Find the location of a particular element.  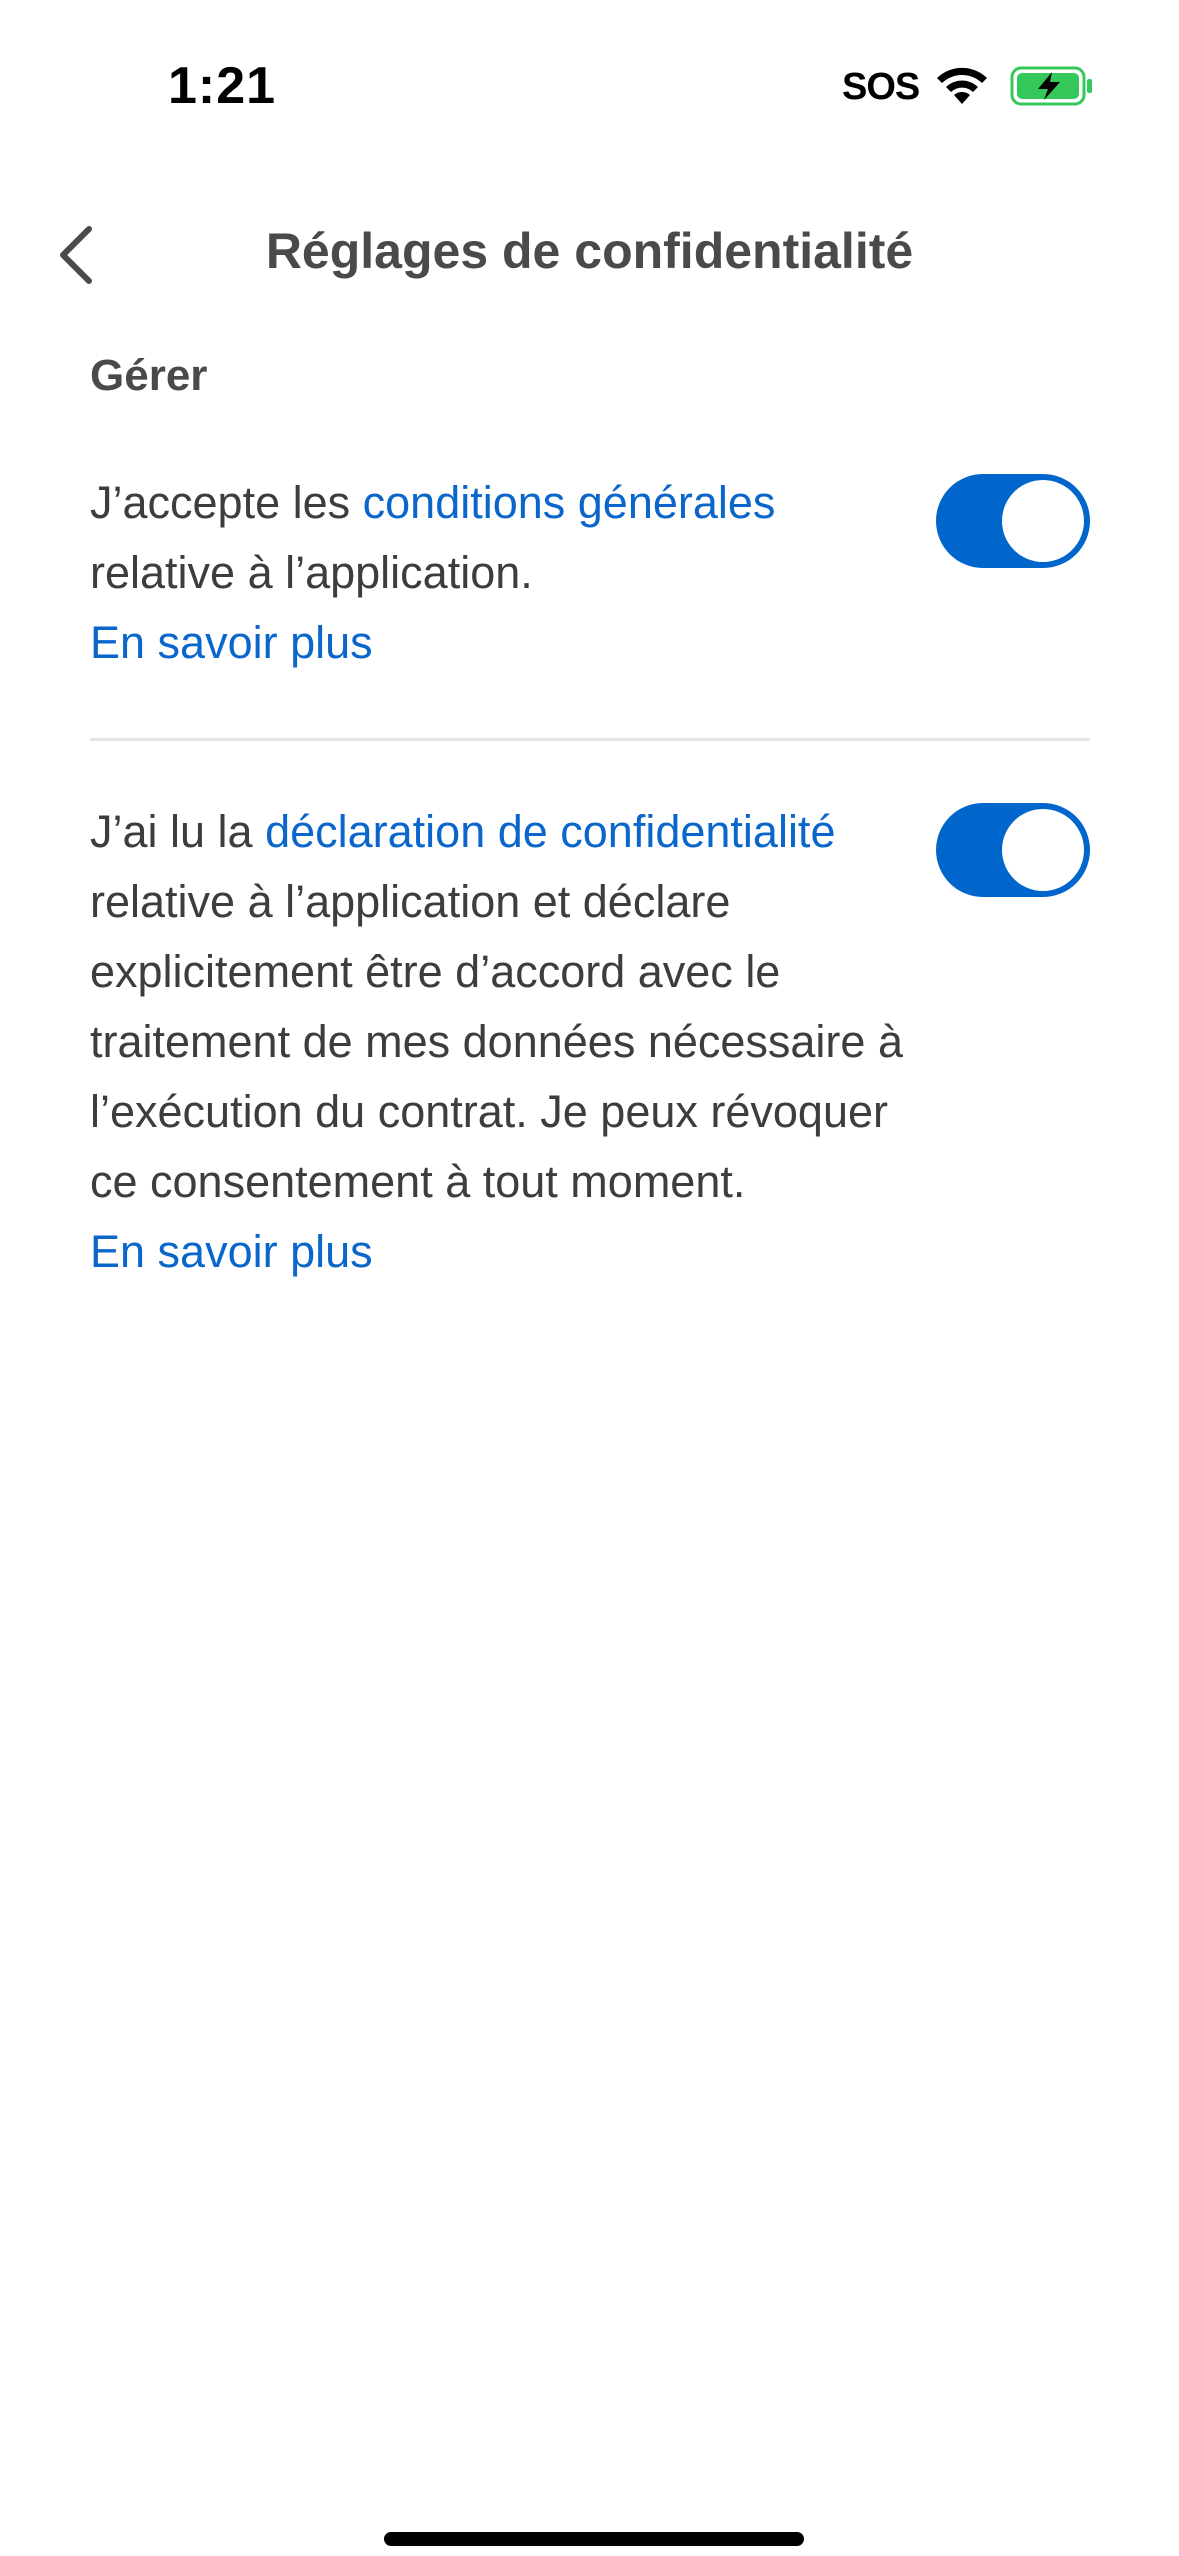

terms-text-after: relative à l’application. is located at coordinates (311, 572).